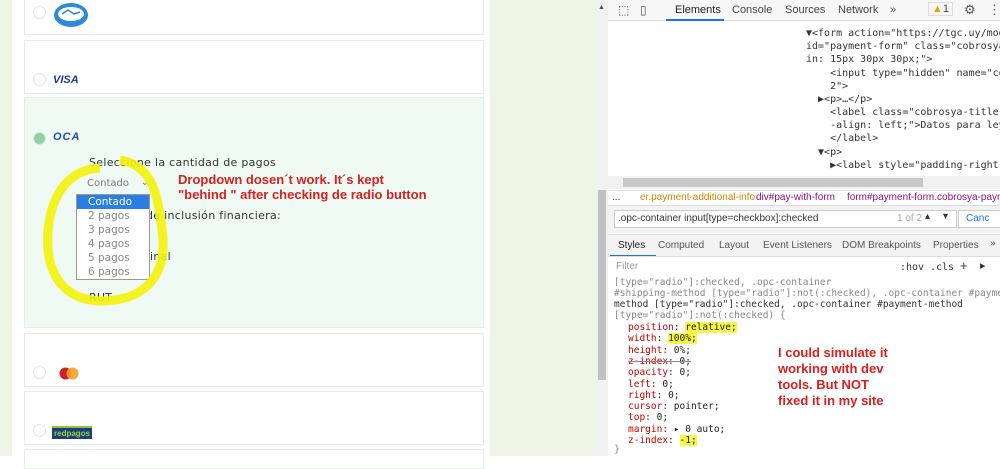 This screenshot has height=469, width=1000. Describe the element at coordinates (67, 137) in the screenshot. I see `oca-logo: OCA` at that location.